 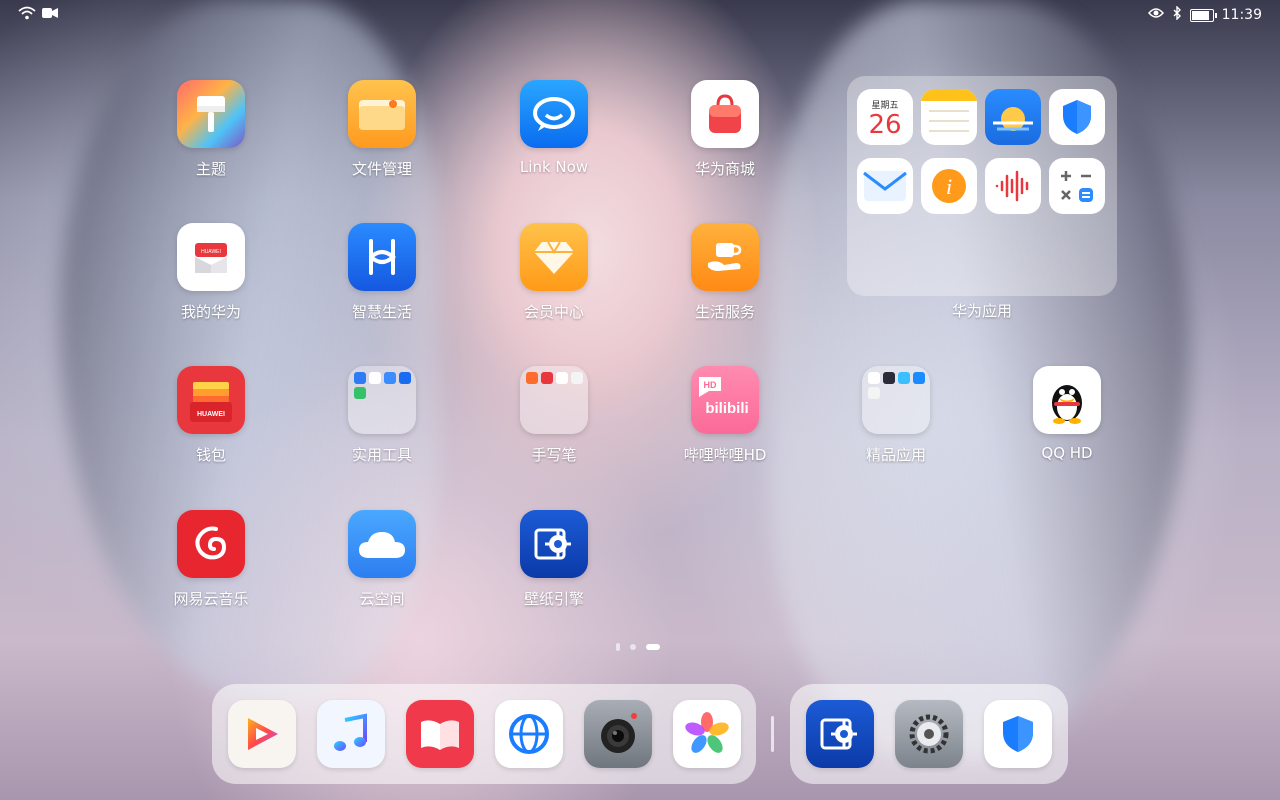 I want to click on folder-stylus: 手写笔, so click(x=554, y=415).